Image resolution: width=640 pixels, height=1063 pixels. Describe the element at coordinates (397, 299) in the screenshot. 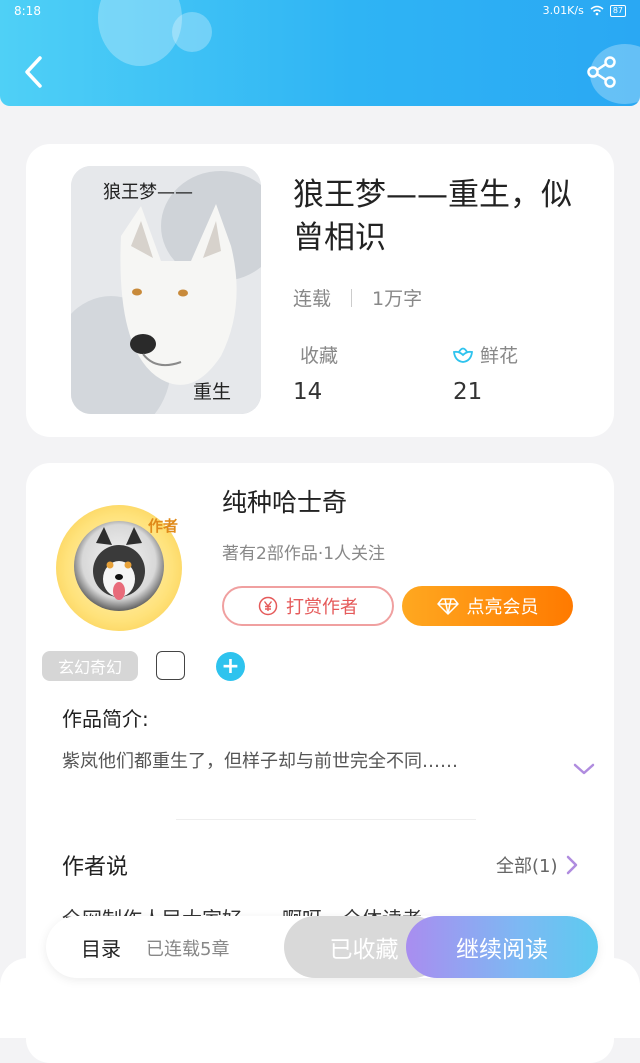

I see `word-count: 1万字` at that location.